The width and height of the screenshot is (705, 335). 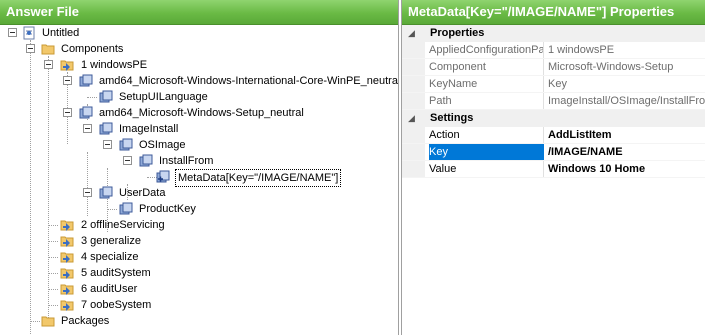 I want to click on property-key: Action, so click(x=486, y=135).